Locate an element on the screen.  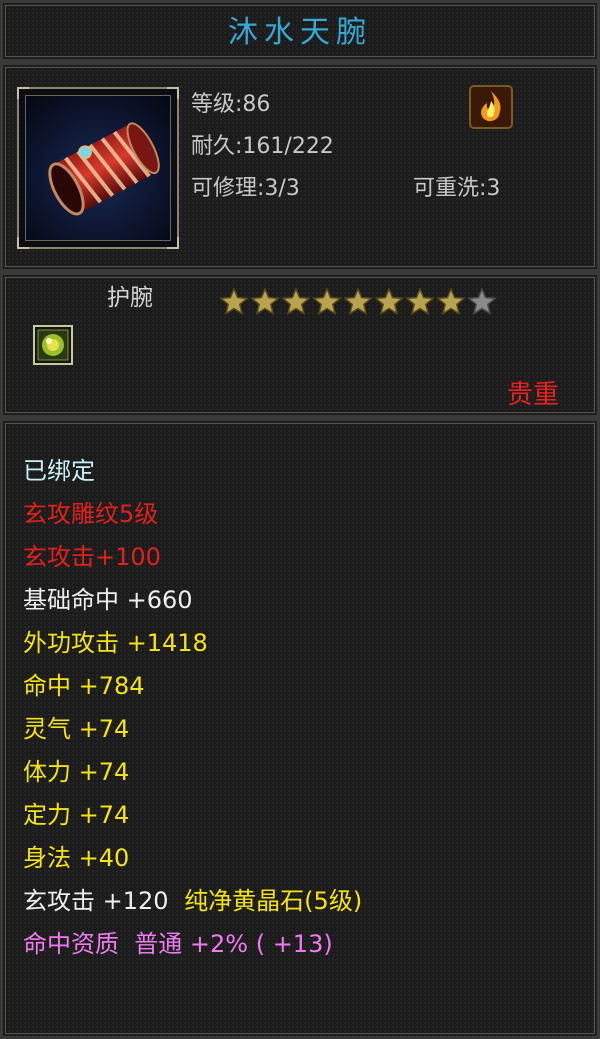
focus-stat: 定力 +74 is located at coordinates (76, 815).